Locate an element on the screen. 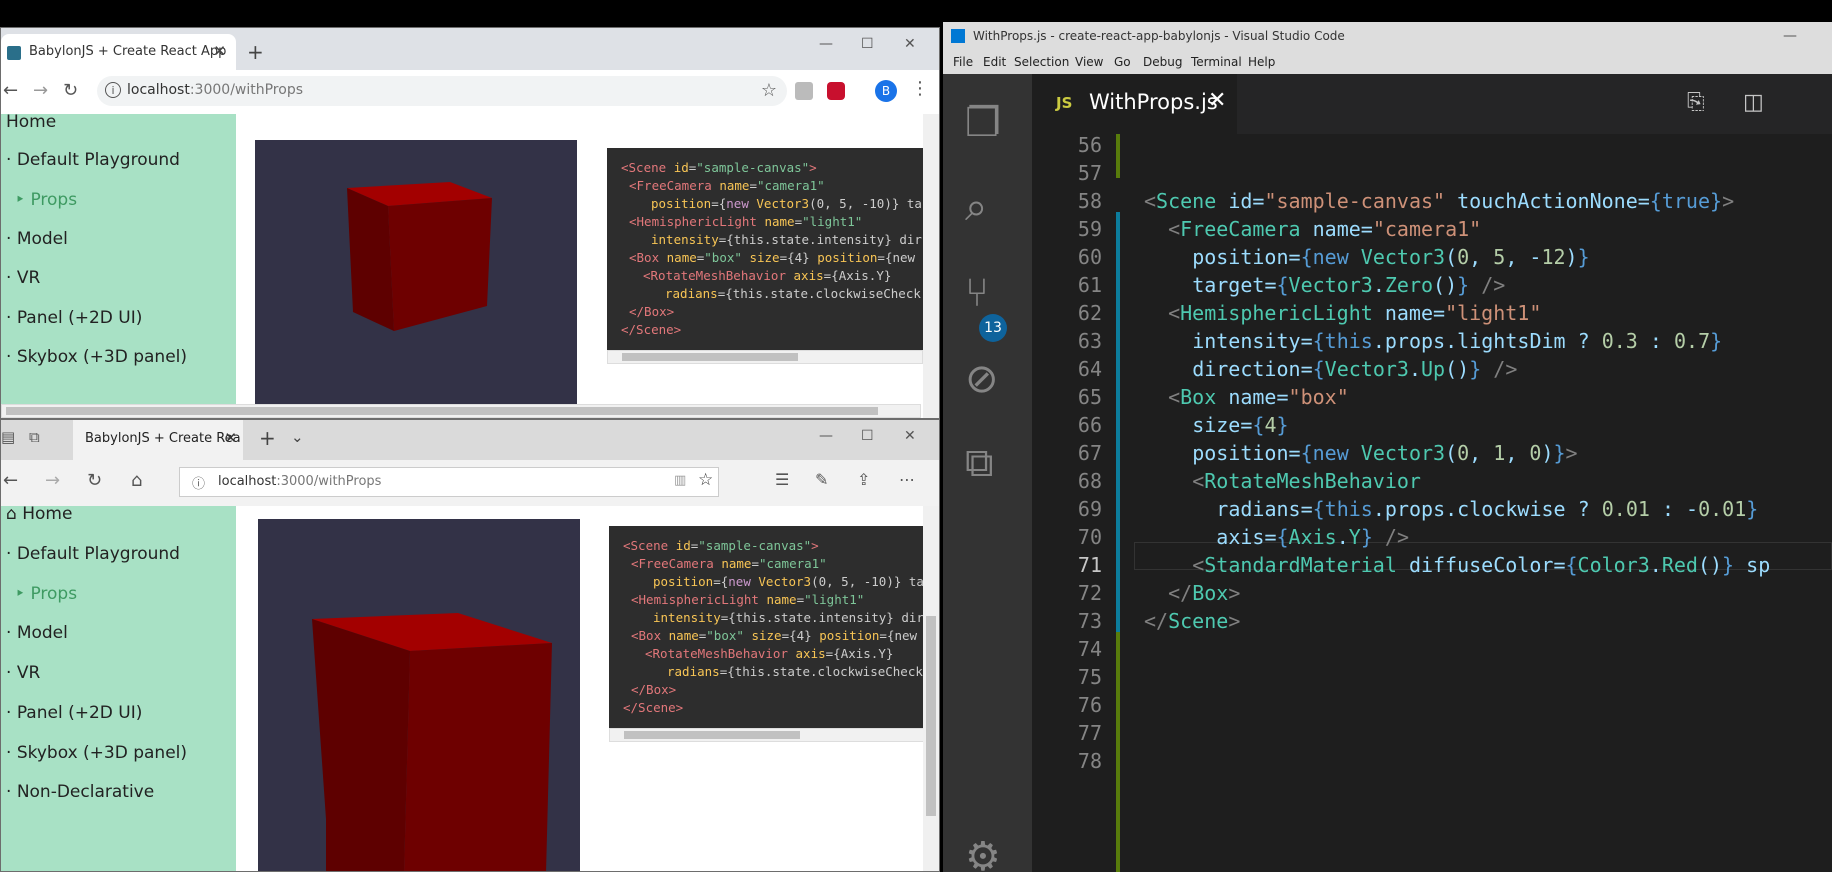 This screenshot has height=872, width=1832. home-icon: ⌂ is located at coordinates (136, 480).